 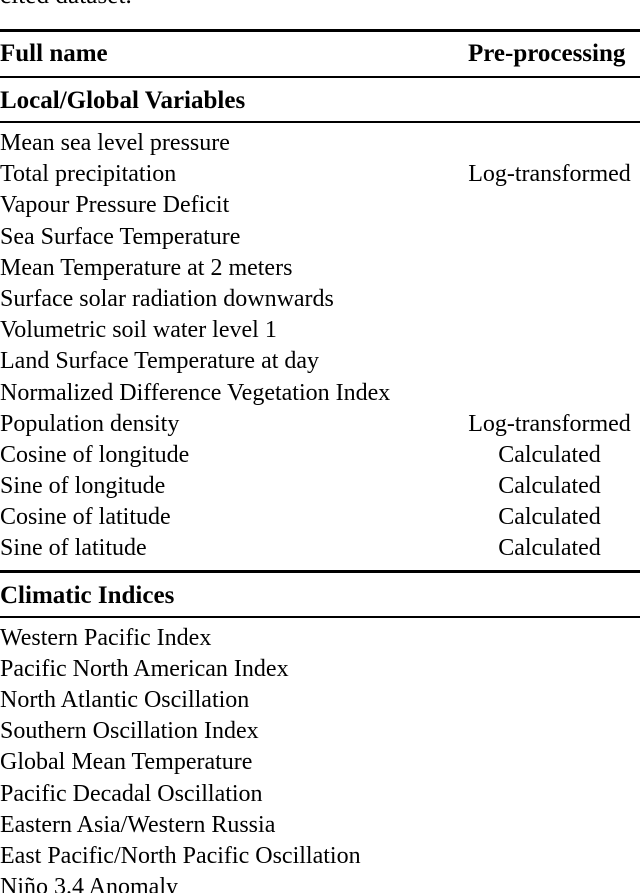 What do you see at coordinates (320, 596) in the screenshot?
I see `section-heading-row-climatic-indices: Climatic Indices` at bounding box center [320, 596].